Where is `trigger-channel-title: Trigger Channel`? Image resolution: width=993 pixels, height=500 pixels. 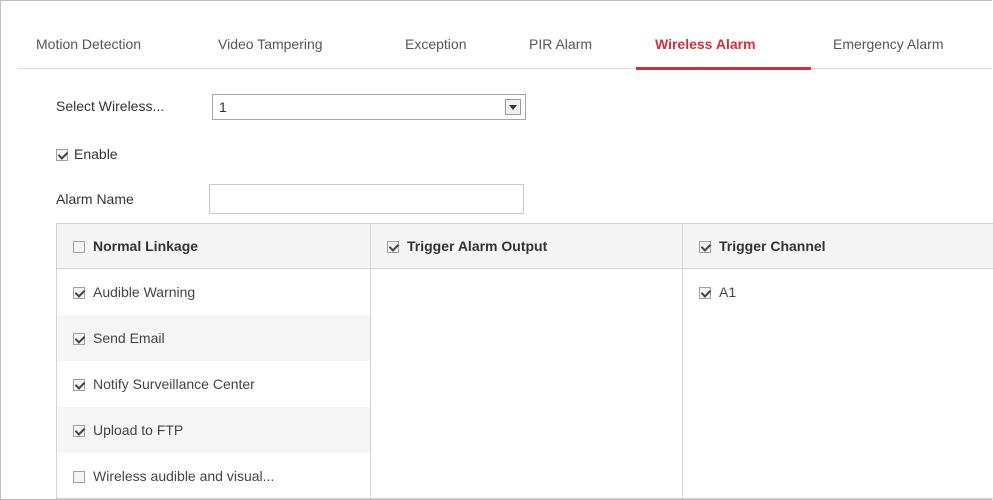 trigger-channel-title: Trigger Channel is located at coordinates (772, 246).